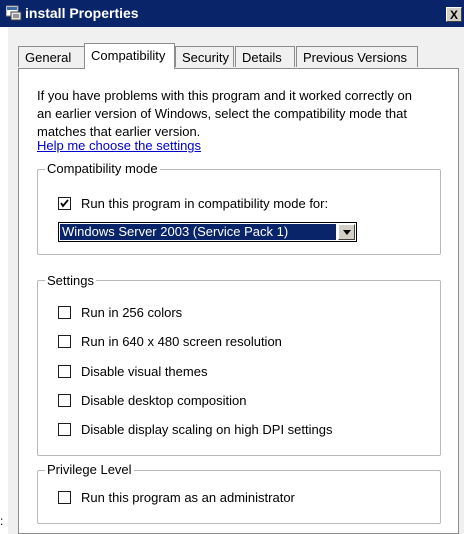  Describe the element at coordinates (4, 280) in the screenshot. I see `window-left-edge` at that location.